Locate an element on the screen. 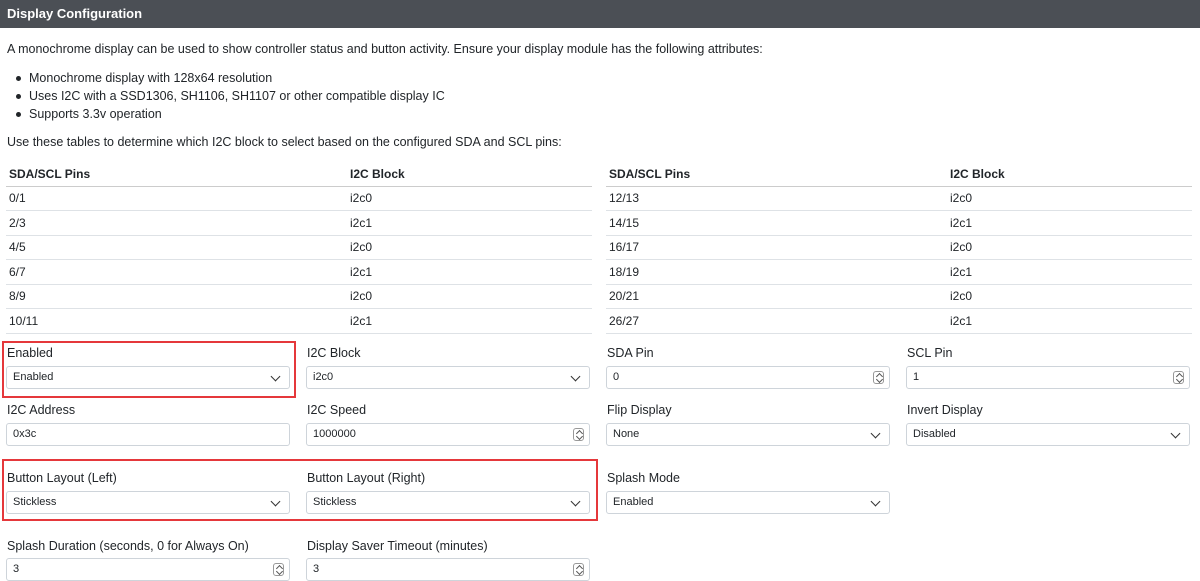 This screenshot has width=1200, height=581. table-row: 16/17 i2c0 is located at coordinates (899, 247).